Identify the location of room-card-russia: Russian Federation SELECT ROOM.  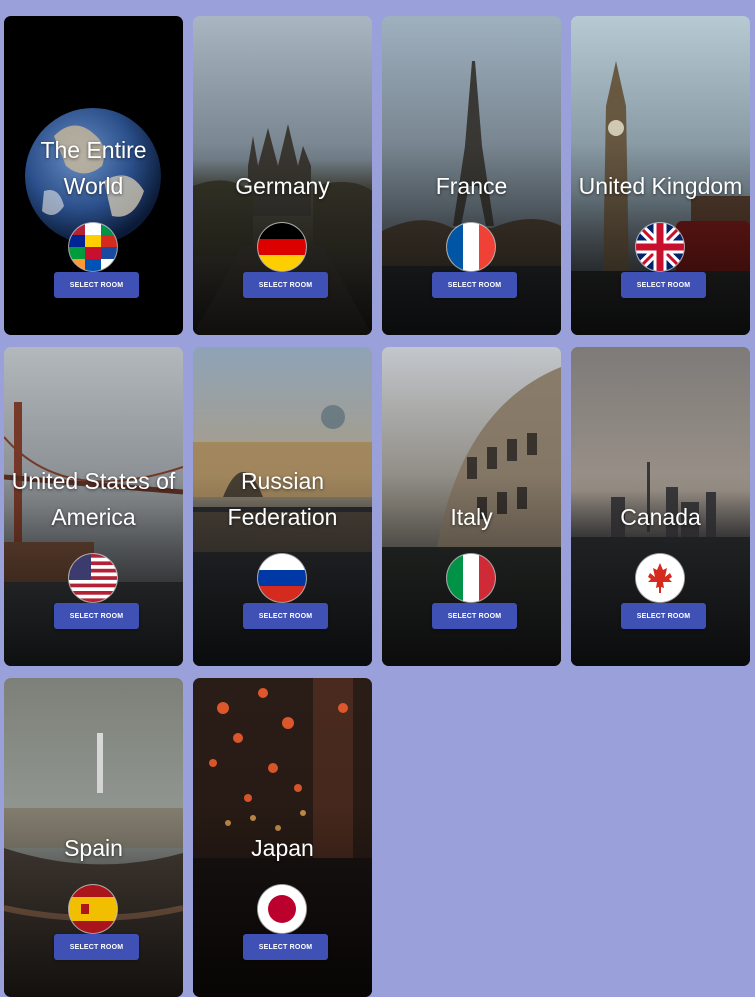
(282, 506).